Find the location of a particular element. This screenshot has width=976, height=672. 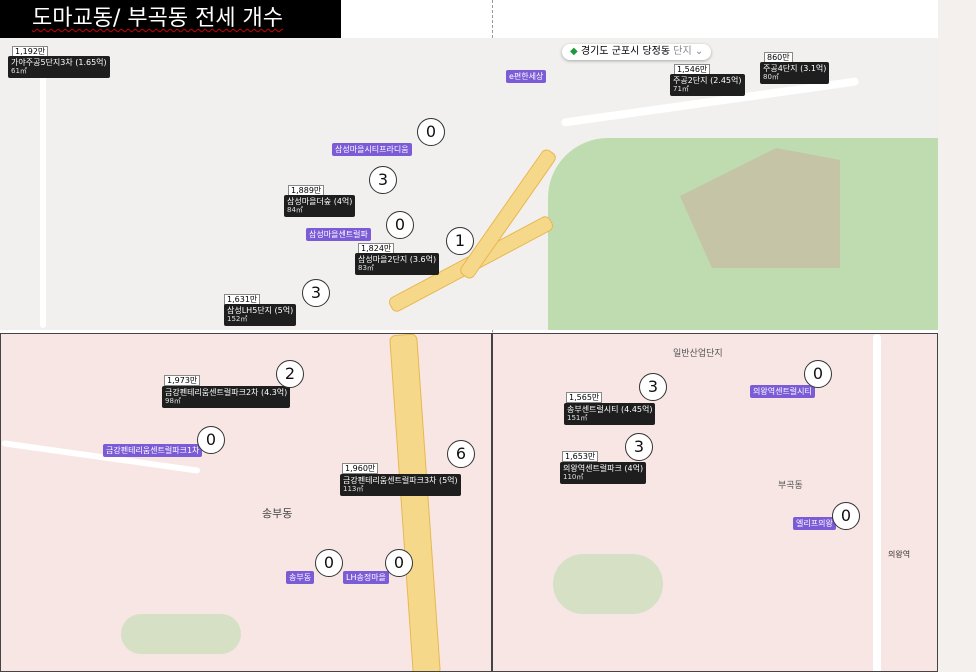

breadcrumb-dong: 당정동 is located at coordinates (656, 51).